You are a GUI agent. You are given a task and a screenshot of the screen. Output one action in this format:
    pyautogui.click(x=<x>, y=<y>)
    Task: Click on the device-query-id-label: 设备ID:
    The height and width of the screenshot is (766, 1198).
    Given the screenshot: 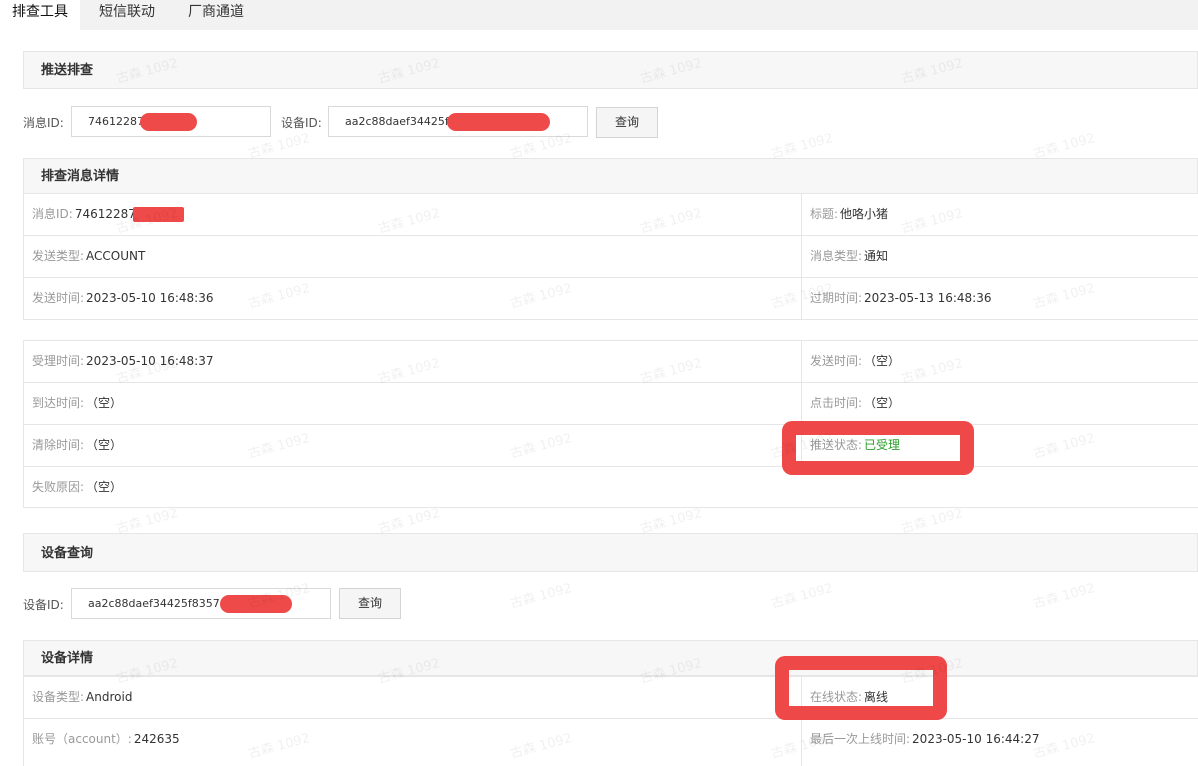 What is the action you would take?
    pyautogui.click(x=43, y=605)
    